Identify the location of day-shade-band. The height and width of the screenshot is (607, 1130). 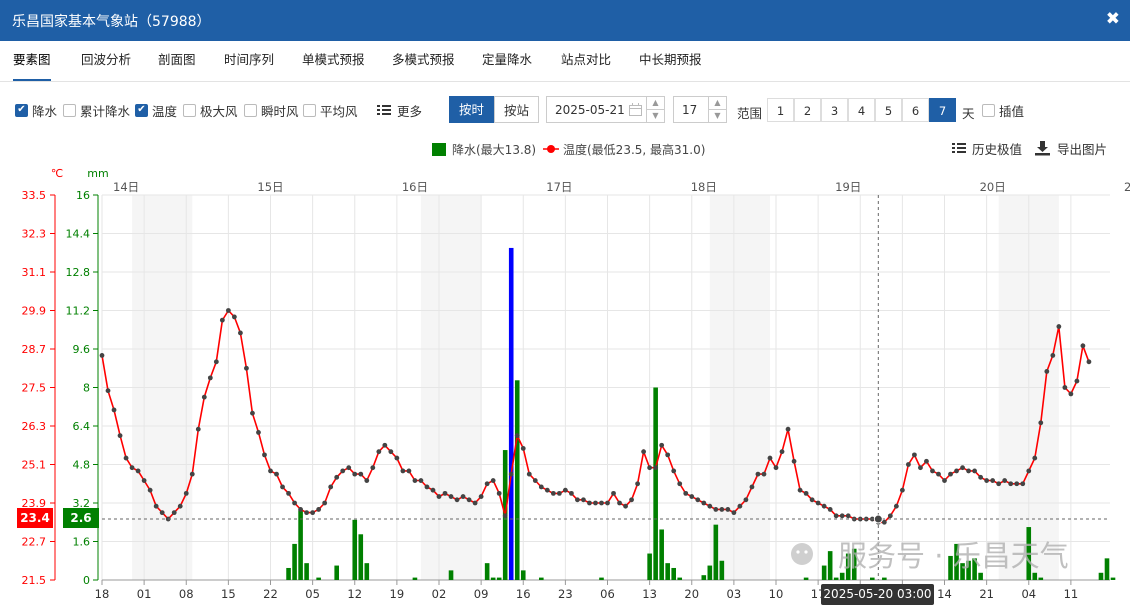
(739, 387).